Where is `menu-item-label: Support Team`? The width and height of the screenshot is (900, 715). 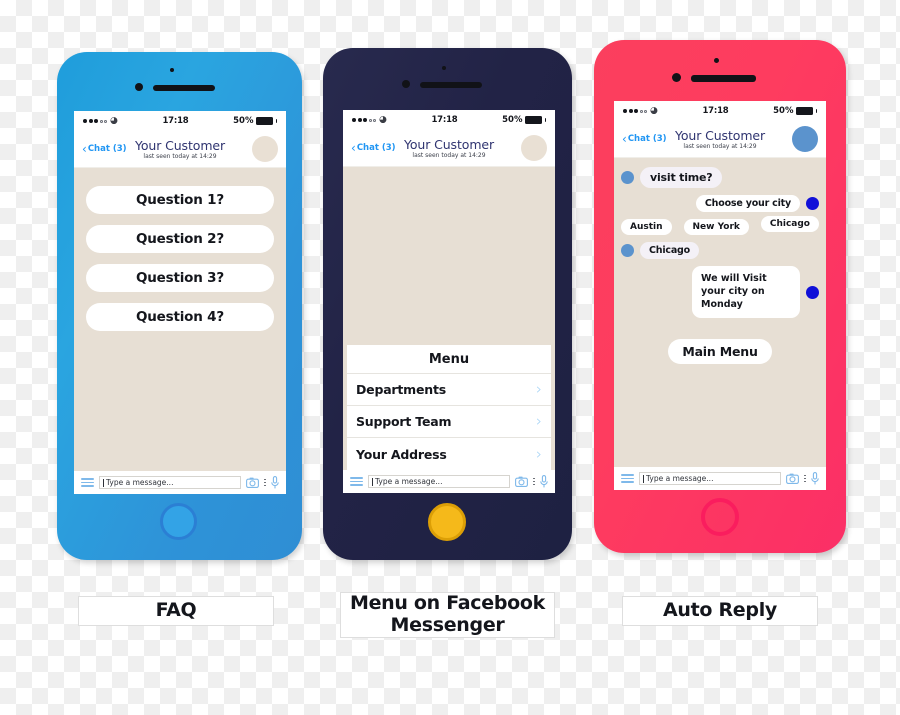
menu-item-label: Support Team is located at coordinates (404, 421).